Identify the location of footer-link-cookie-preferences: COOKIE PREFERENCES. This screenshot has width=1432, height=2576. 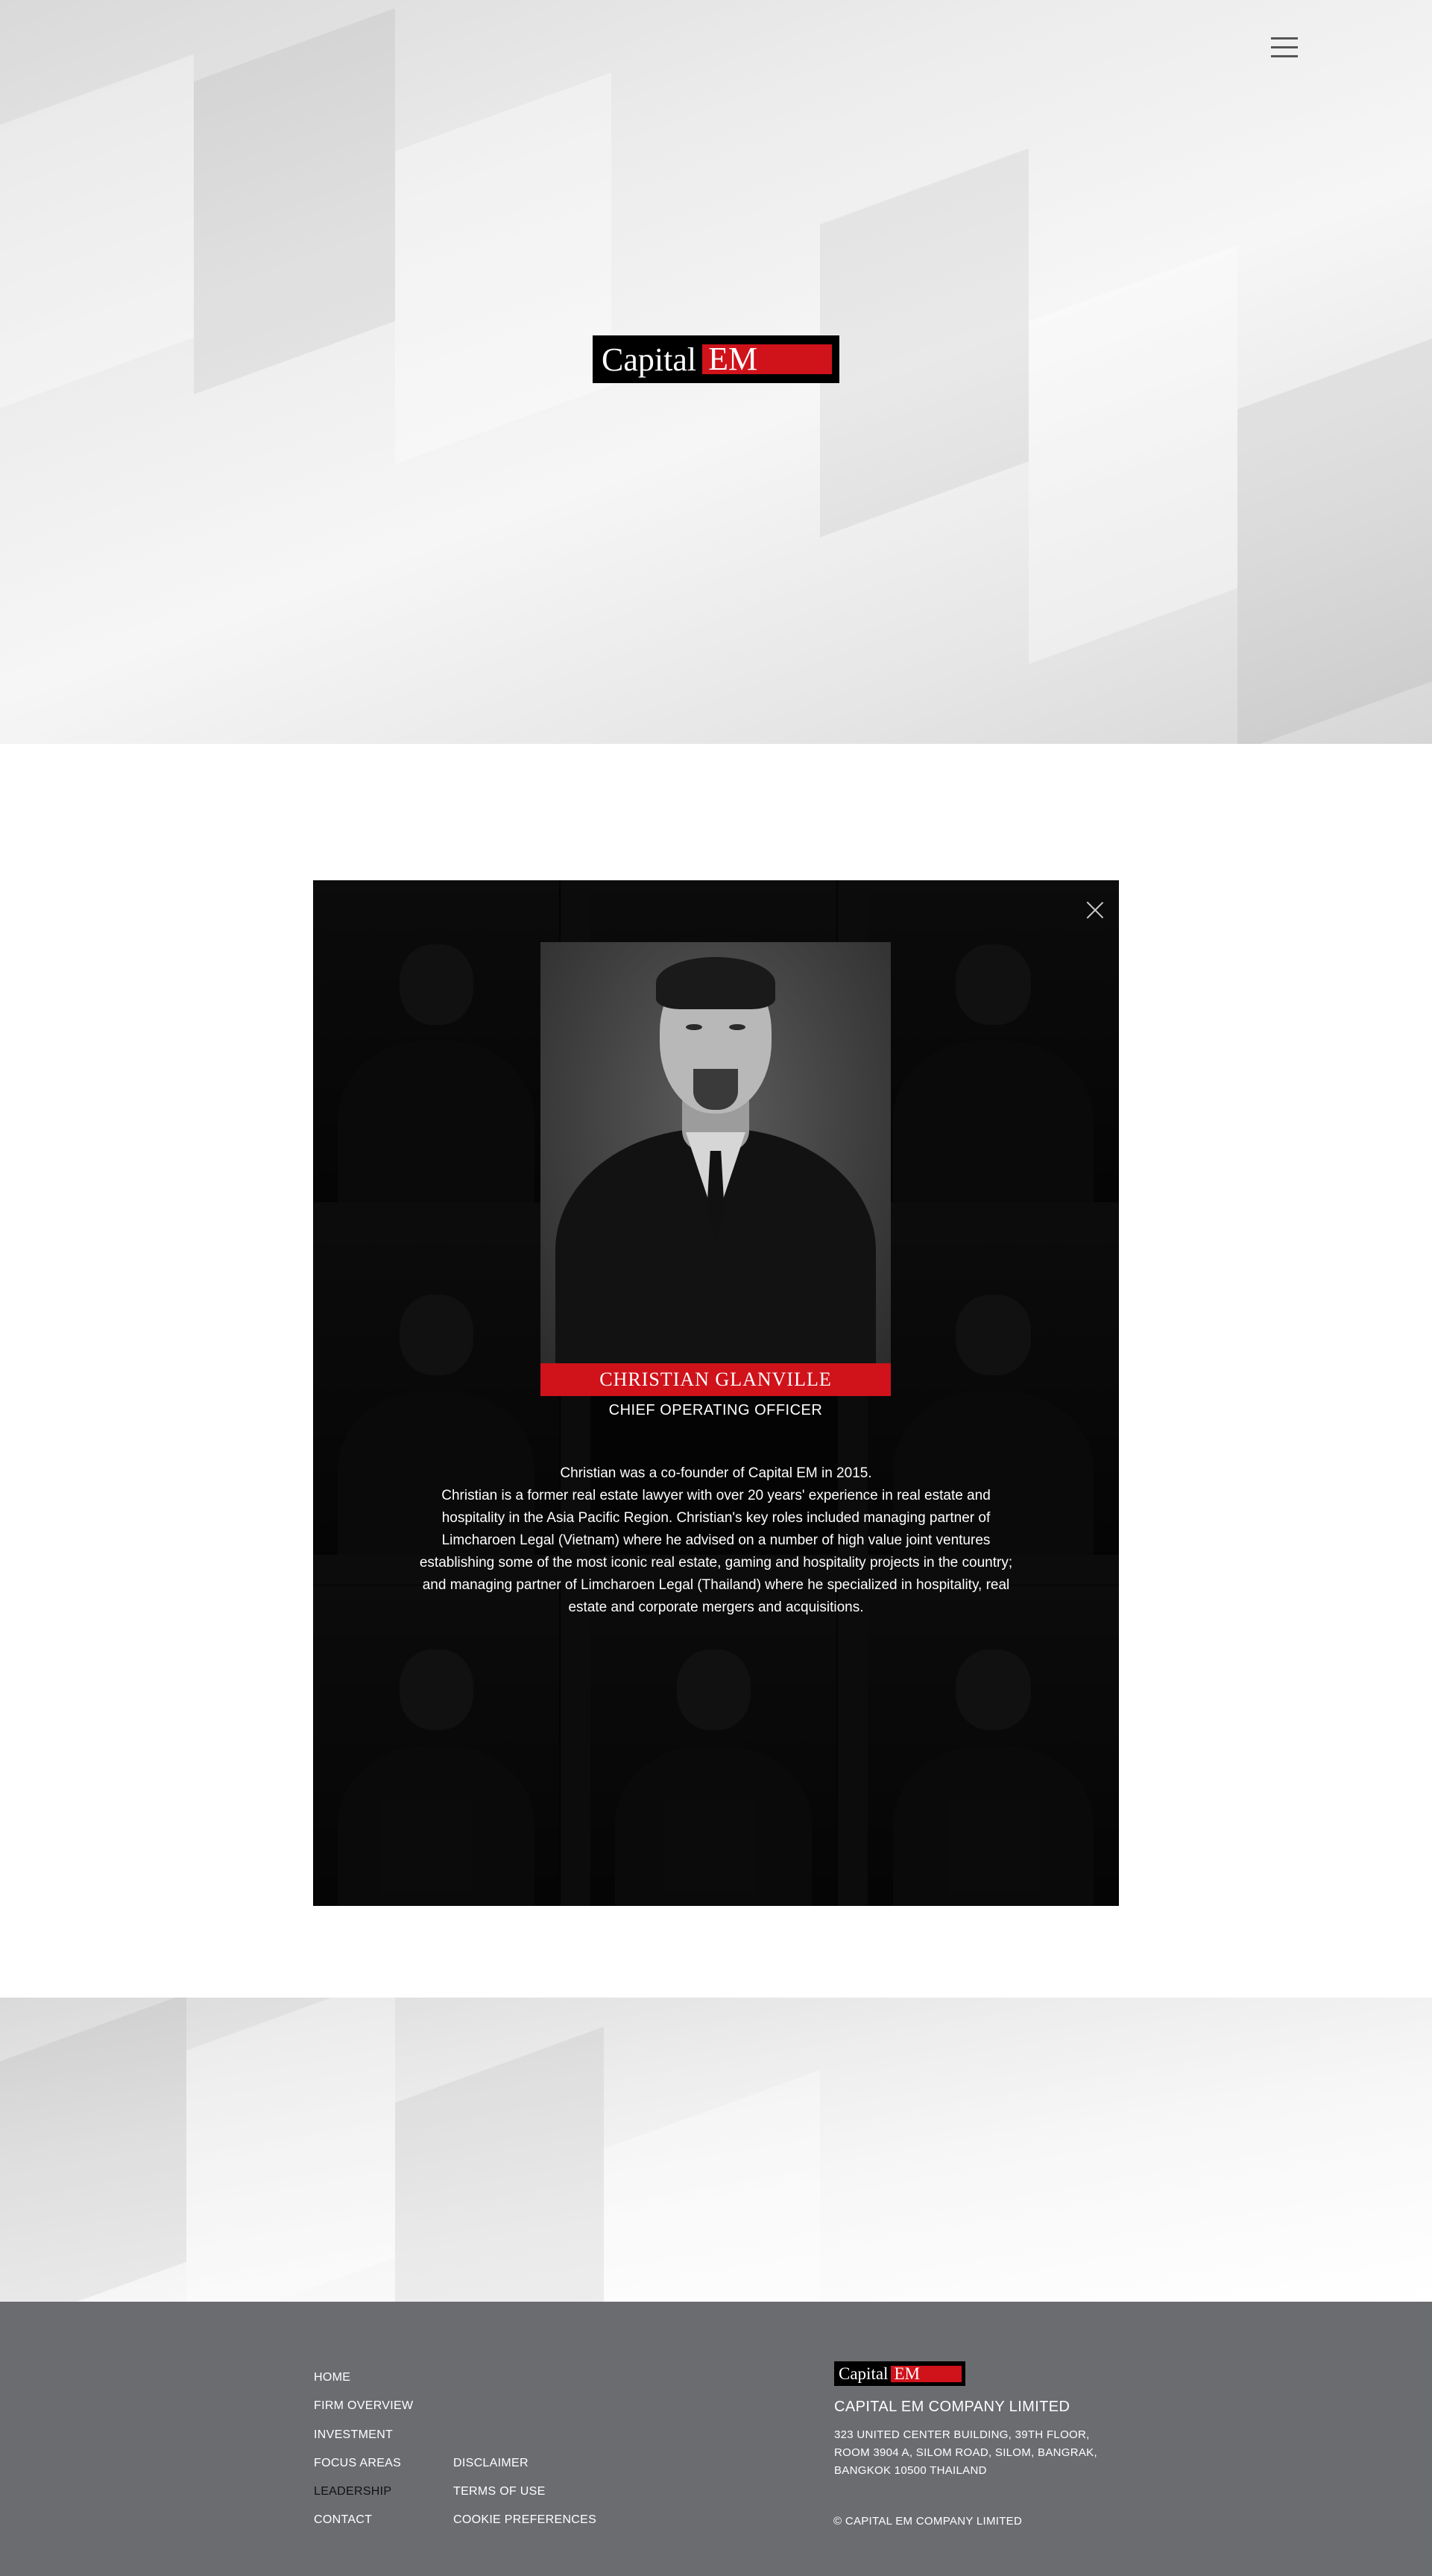
(524, 2520).